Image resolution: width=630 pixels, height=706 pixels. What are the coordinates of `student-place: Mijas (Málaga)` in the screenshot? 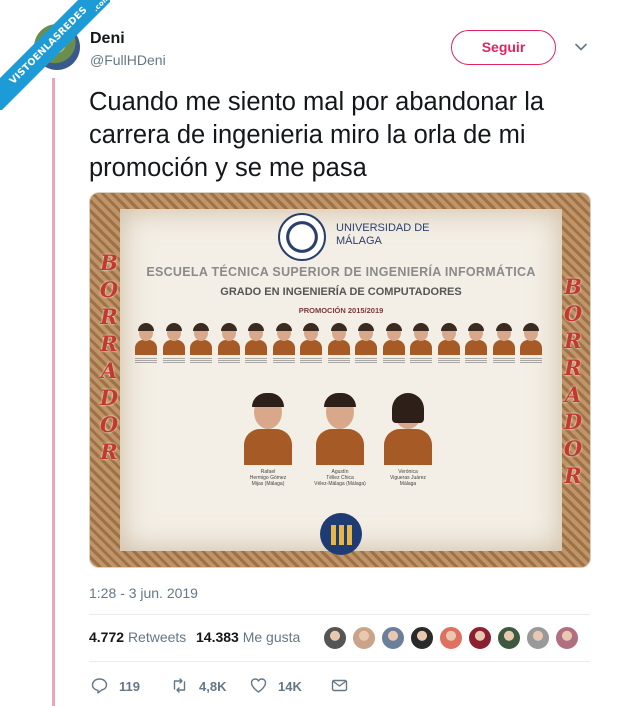 It's located at (268, 484).